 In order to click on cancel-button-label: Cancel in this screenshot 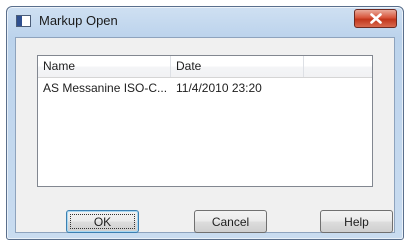, I will do `click(230, 221)`.